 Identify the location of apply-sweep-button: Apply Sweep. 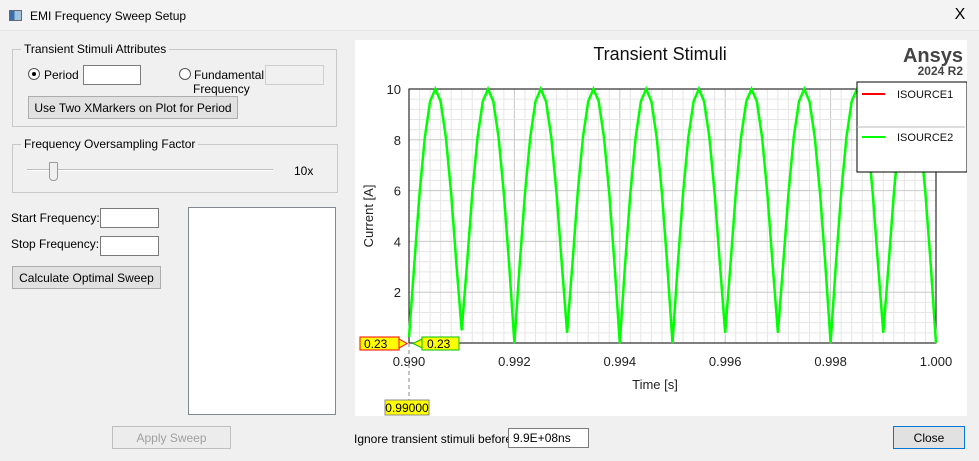
(171, 437).